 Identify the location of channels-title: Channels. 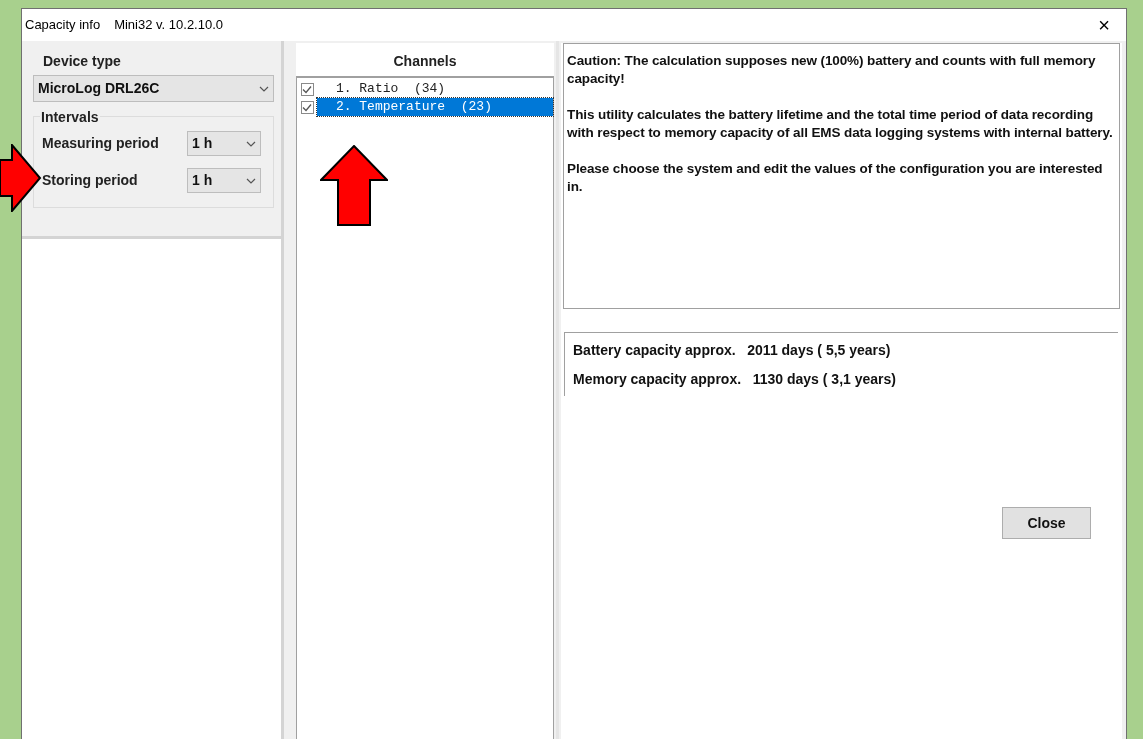
(425, 61).